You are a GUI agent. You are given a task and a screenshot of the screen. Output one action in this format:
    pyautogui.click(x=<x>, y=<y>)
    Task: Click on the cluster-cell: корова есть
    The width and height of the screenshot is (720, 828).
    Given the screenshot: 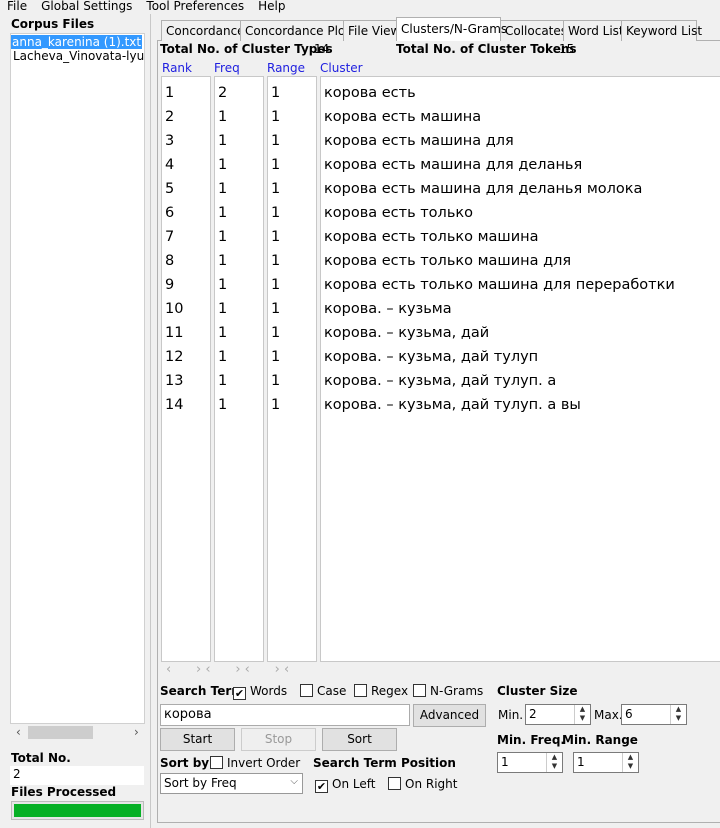 What is the action you would take?
    pyautogui.click(x=520, y=93)
    